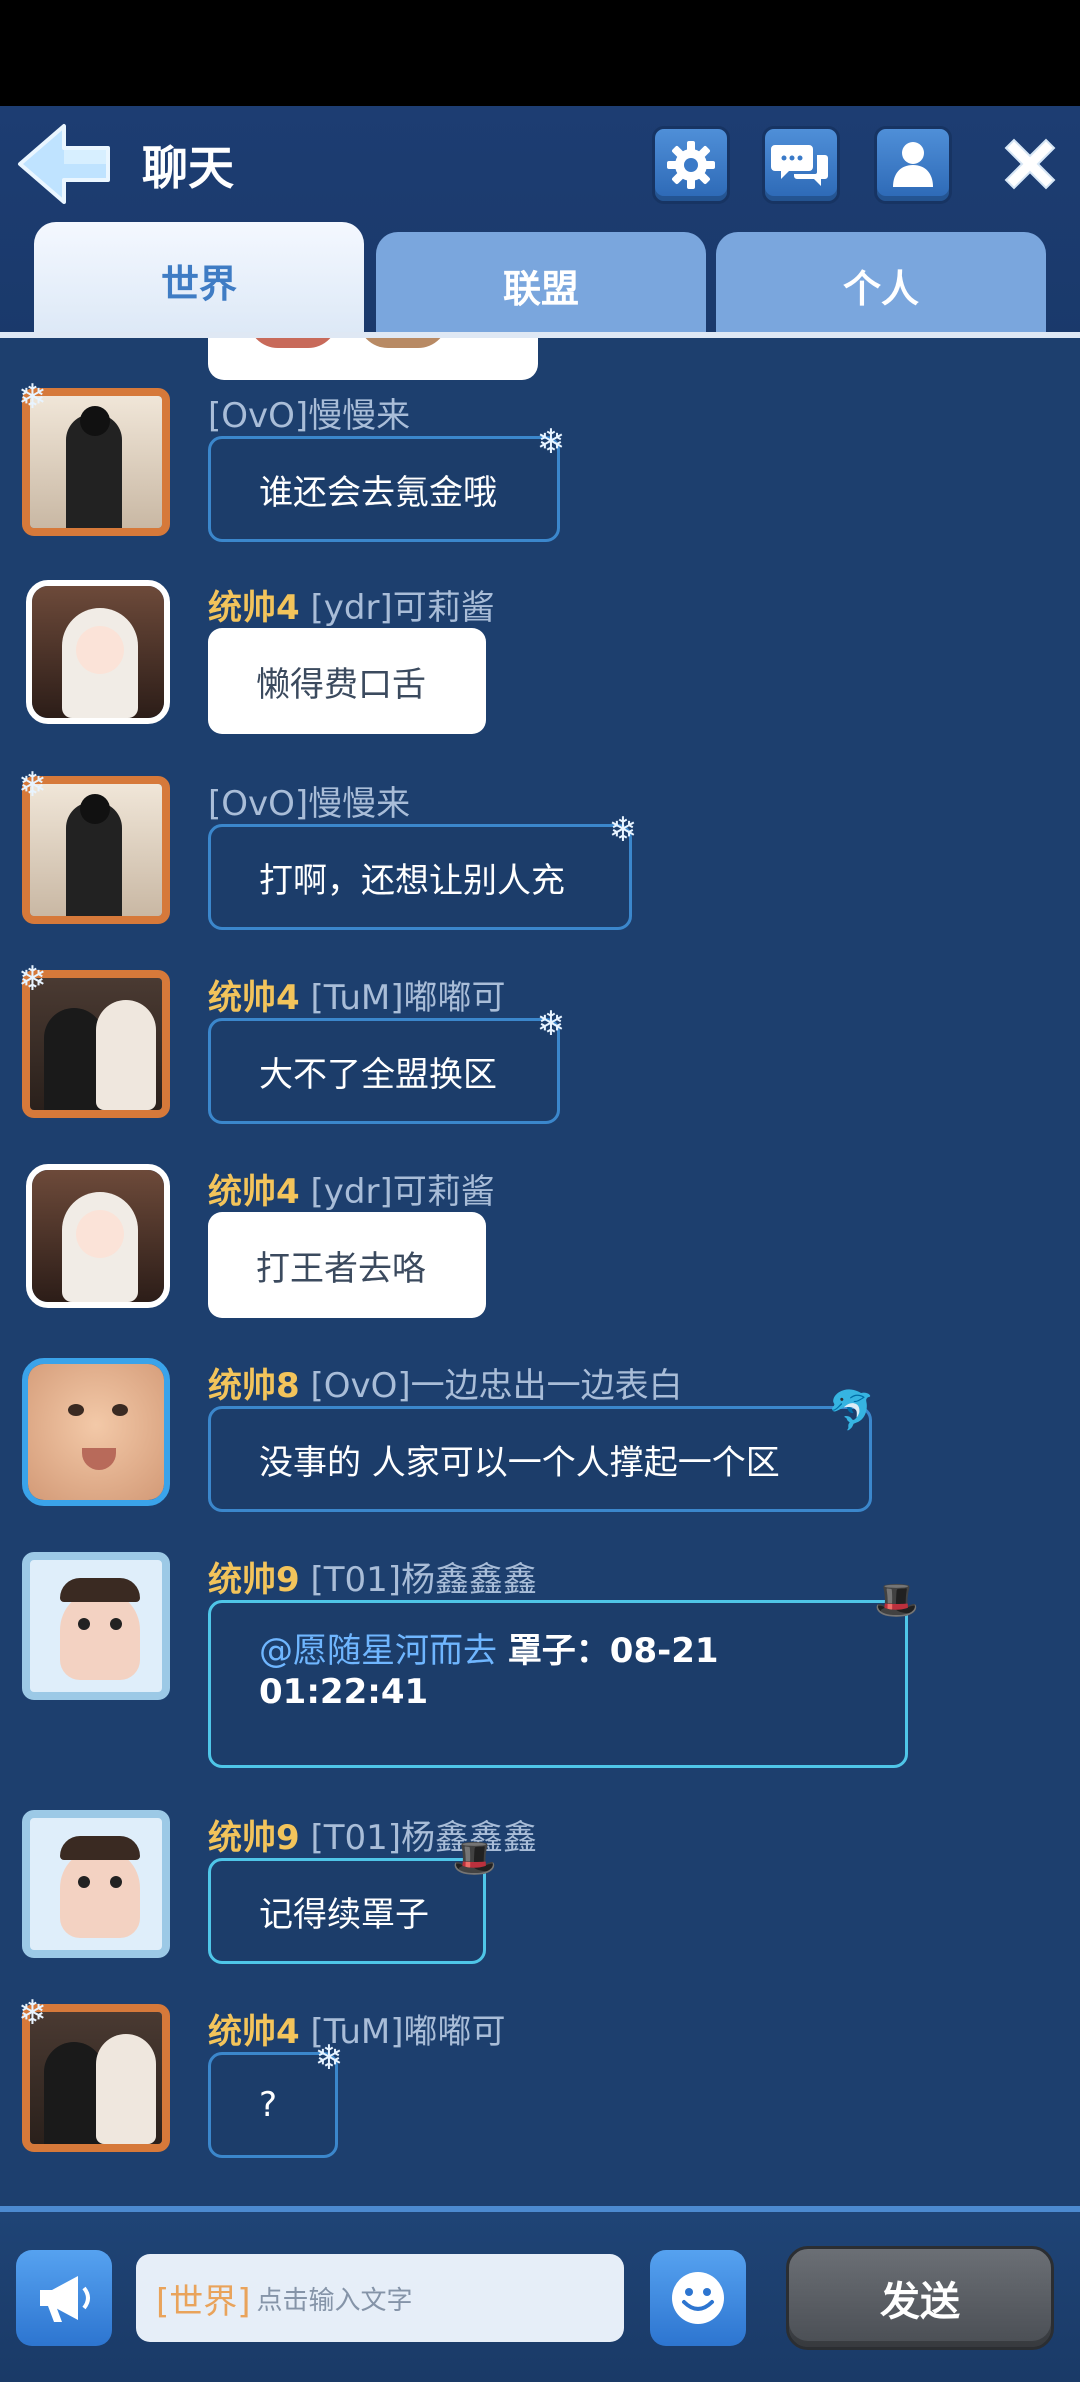 Image resolution: width=1080 pixels, height=2382 pixels. What do you see at coordinates (203, 2301) in the screenshot?
I see `channel-prefix: [世界]` at bounding box center [203, 2301].